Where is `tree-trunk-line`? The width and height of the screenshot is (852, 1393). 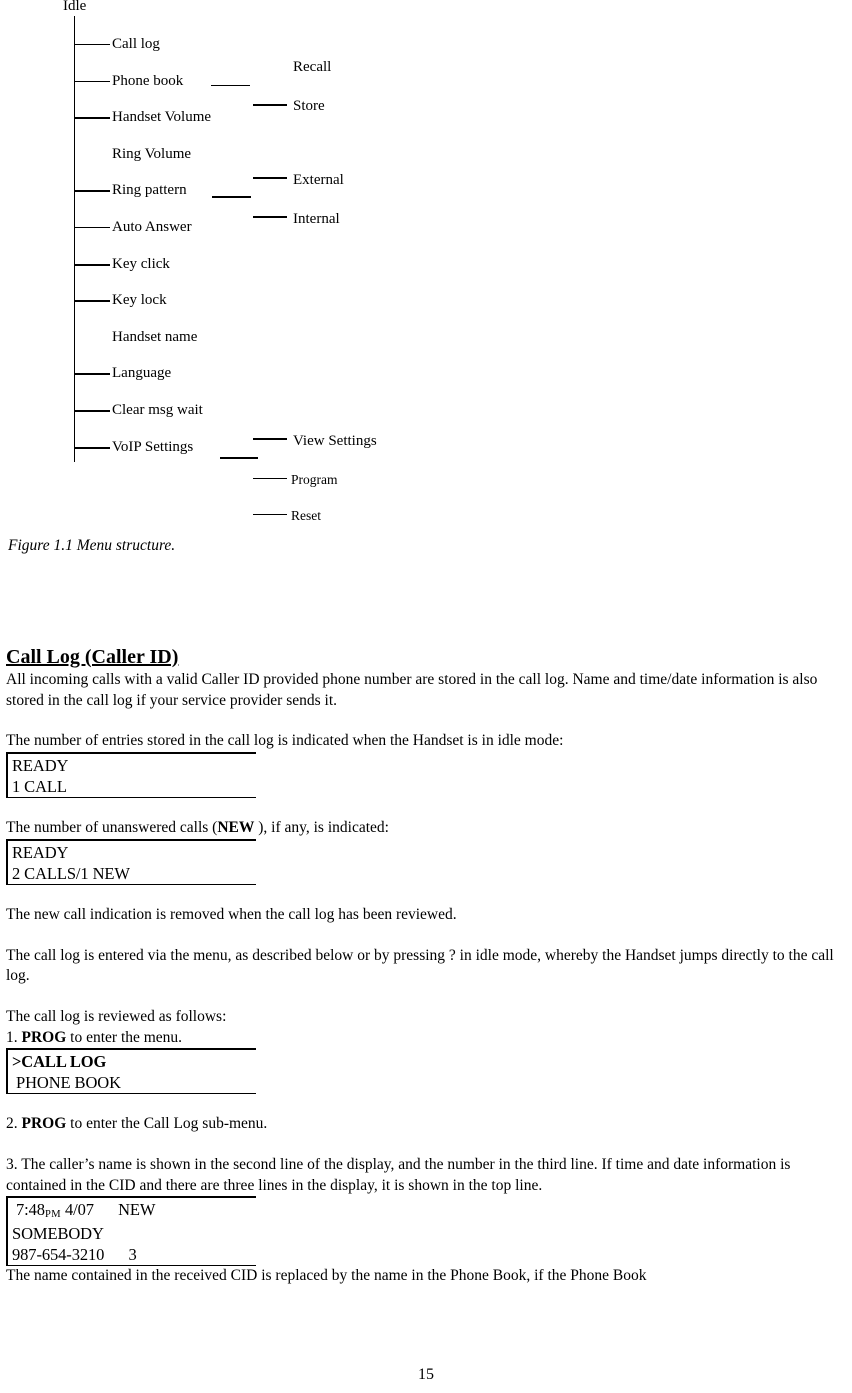 tree-trunk-line is located at coordinates (74, 239).